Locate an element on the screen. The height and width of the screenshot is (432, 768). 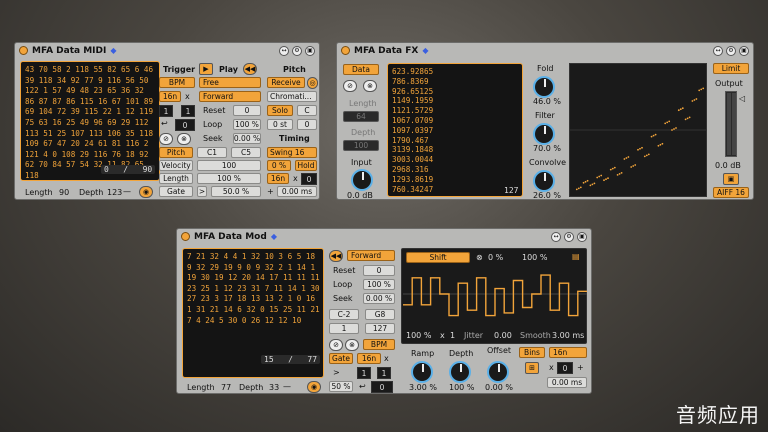
semitone-field: 0 st is located at coordinates (280, 124).